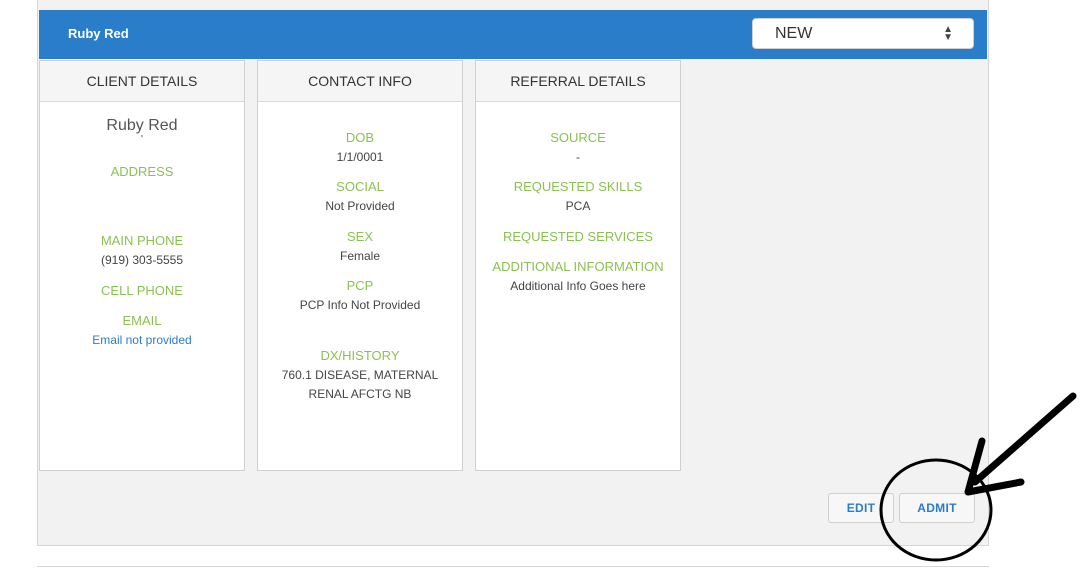 The height and width of the screenshot is (576, 1081). Describe the element at coordinates (861, 508) in the screenshot. I see `edit-button: EDIT` at that location.